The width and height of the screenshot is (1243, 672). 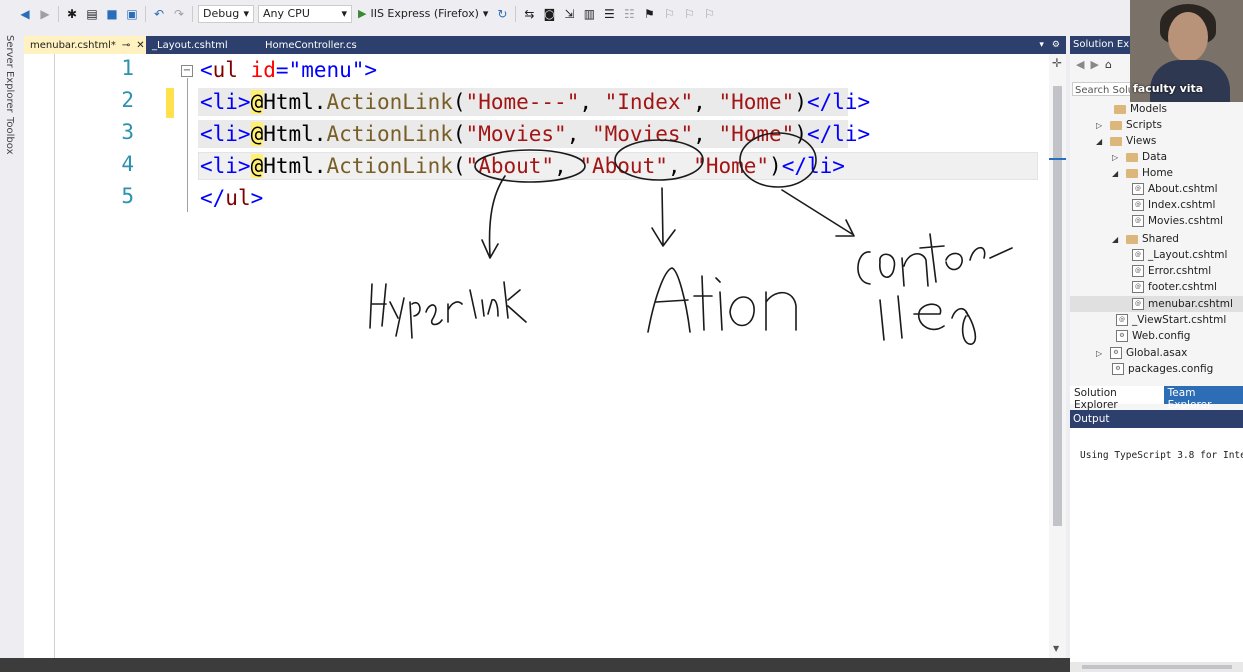 What do you see at coordinates (621, 665) in the screenshot?
I see `status-bar` at bounding box center [621, 665].